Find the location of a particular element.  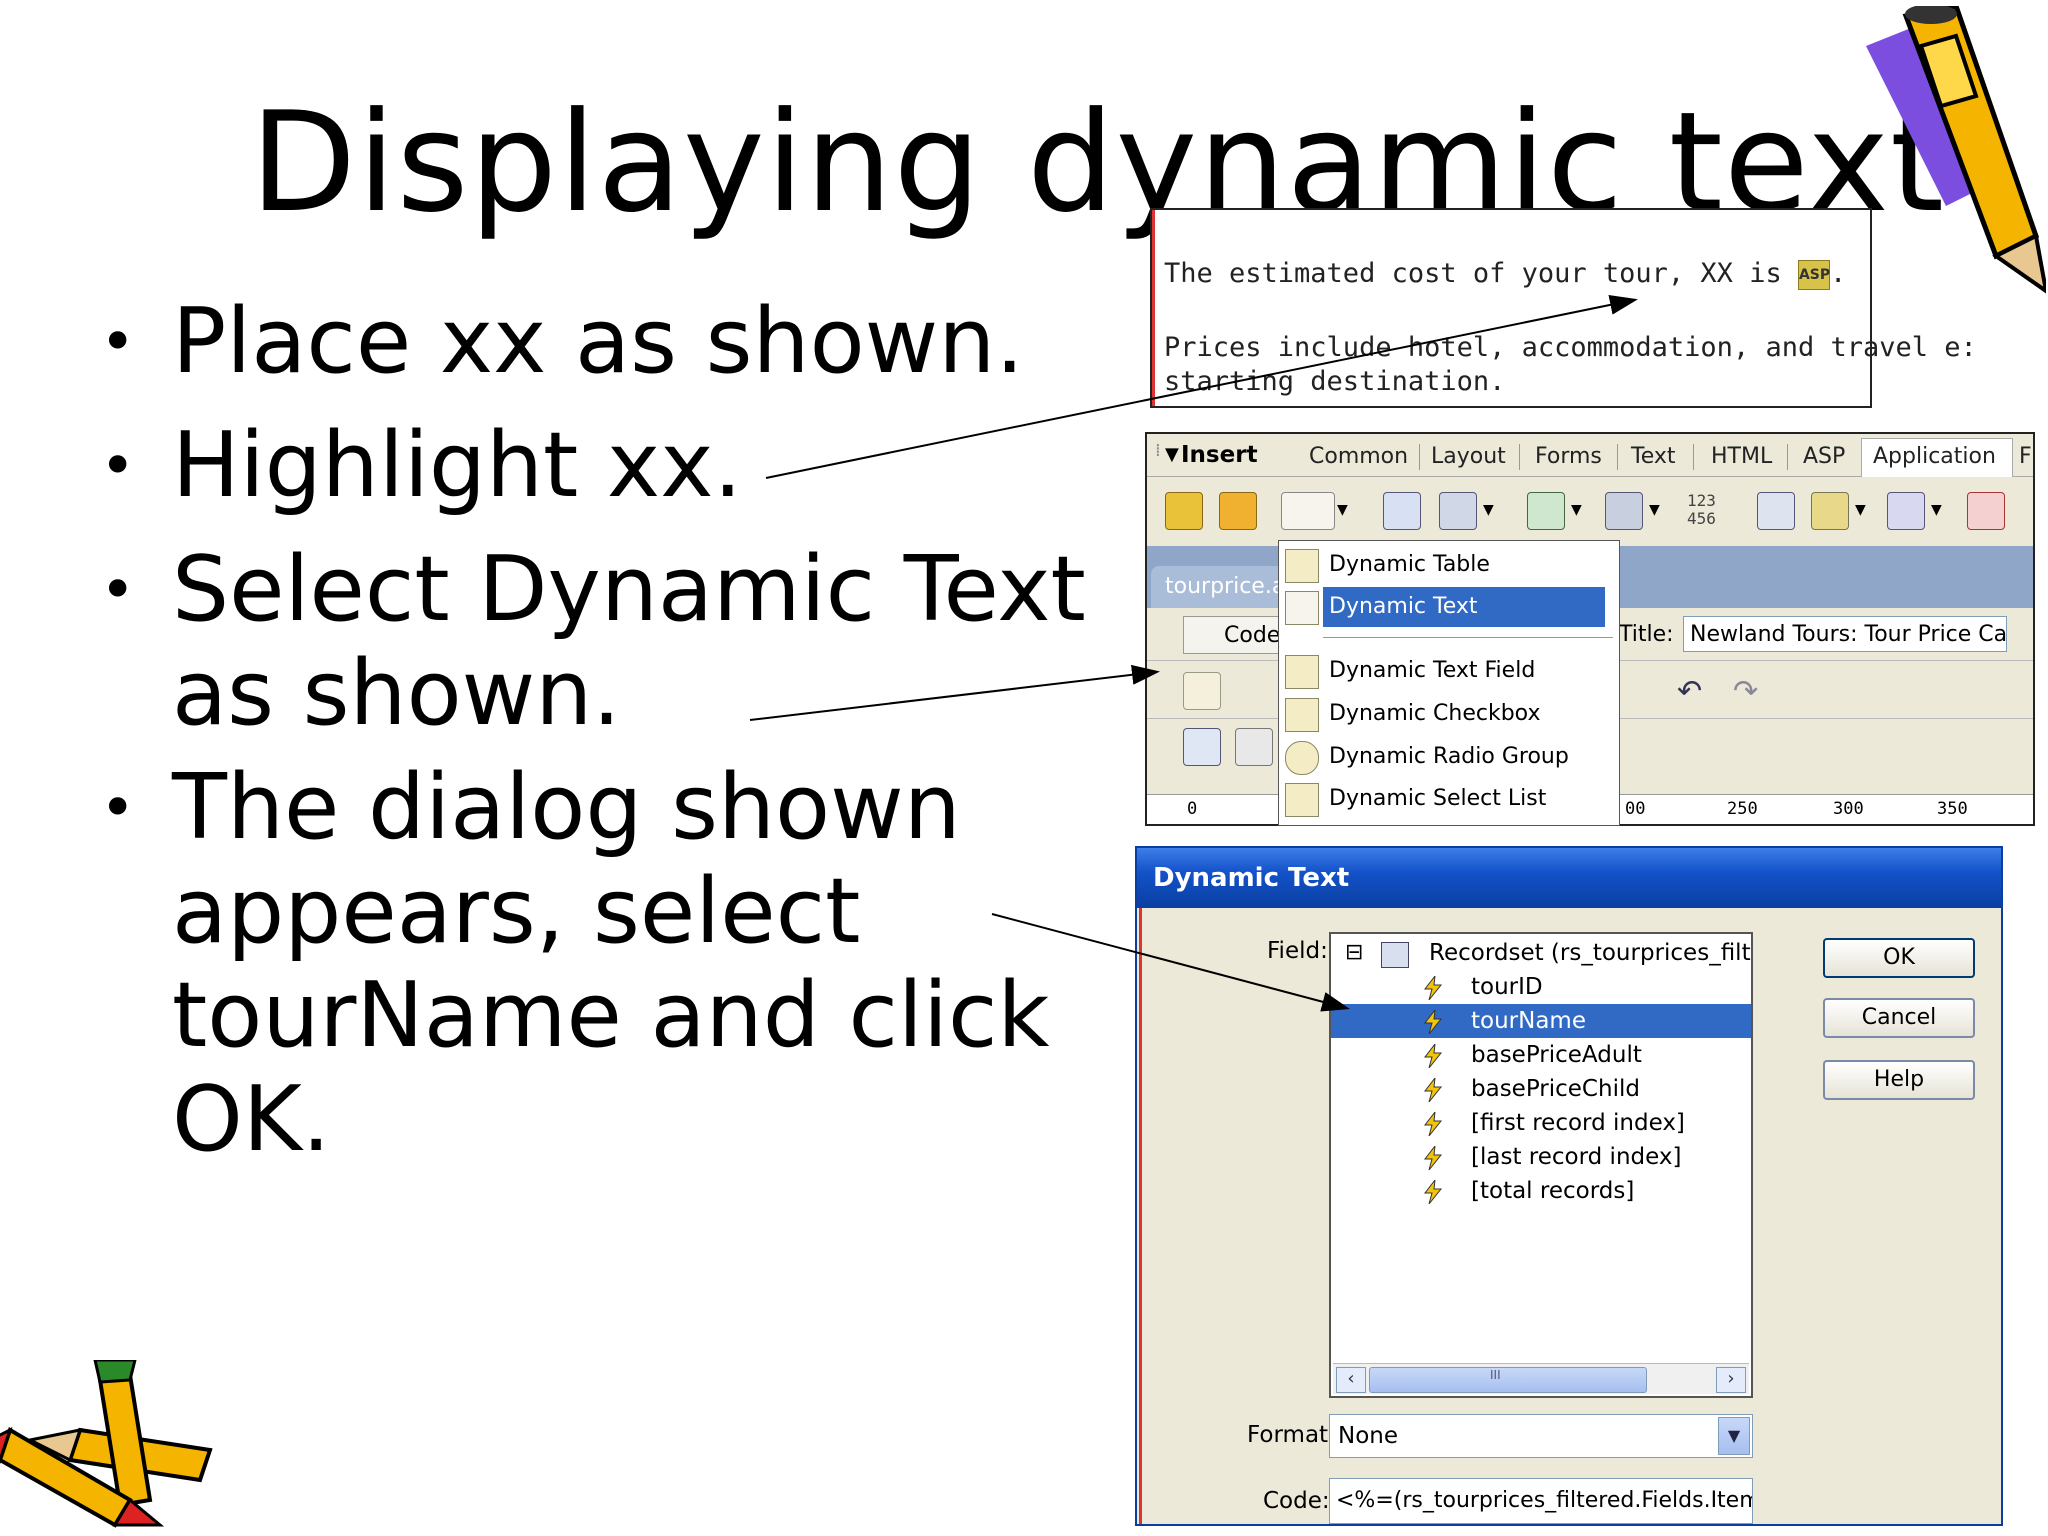

tab-layout: Layout is located at coordinates (1468, 456).